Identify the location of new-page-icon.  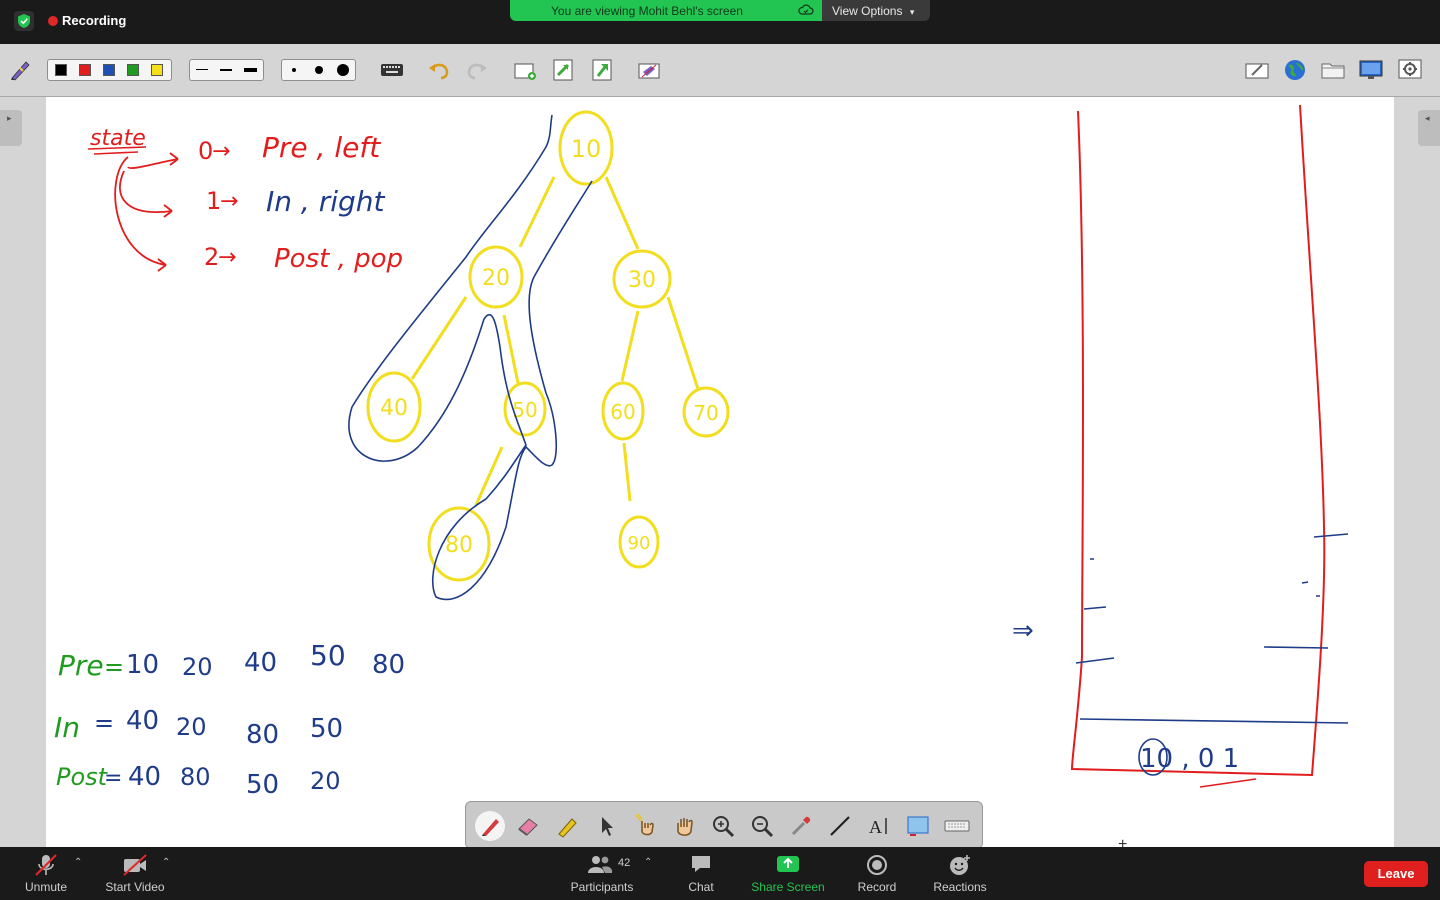
(525, 70).